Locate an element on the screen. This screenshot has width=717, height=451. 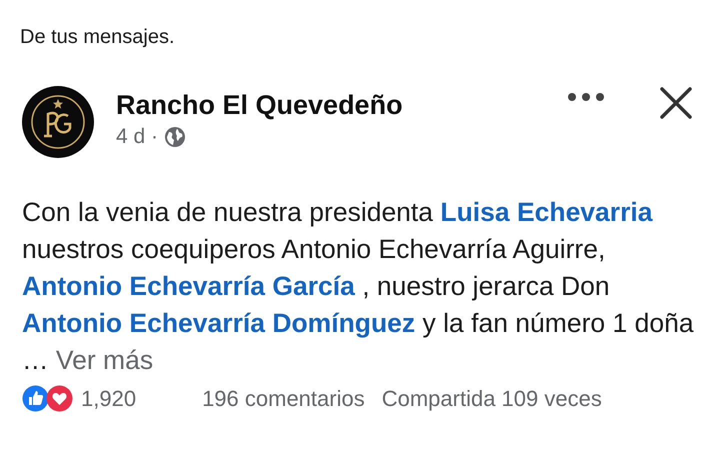
context-label: De tus mensajes. is located at coordinates (98, 38).